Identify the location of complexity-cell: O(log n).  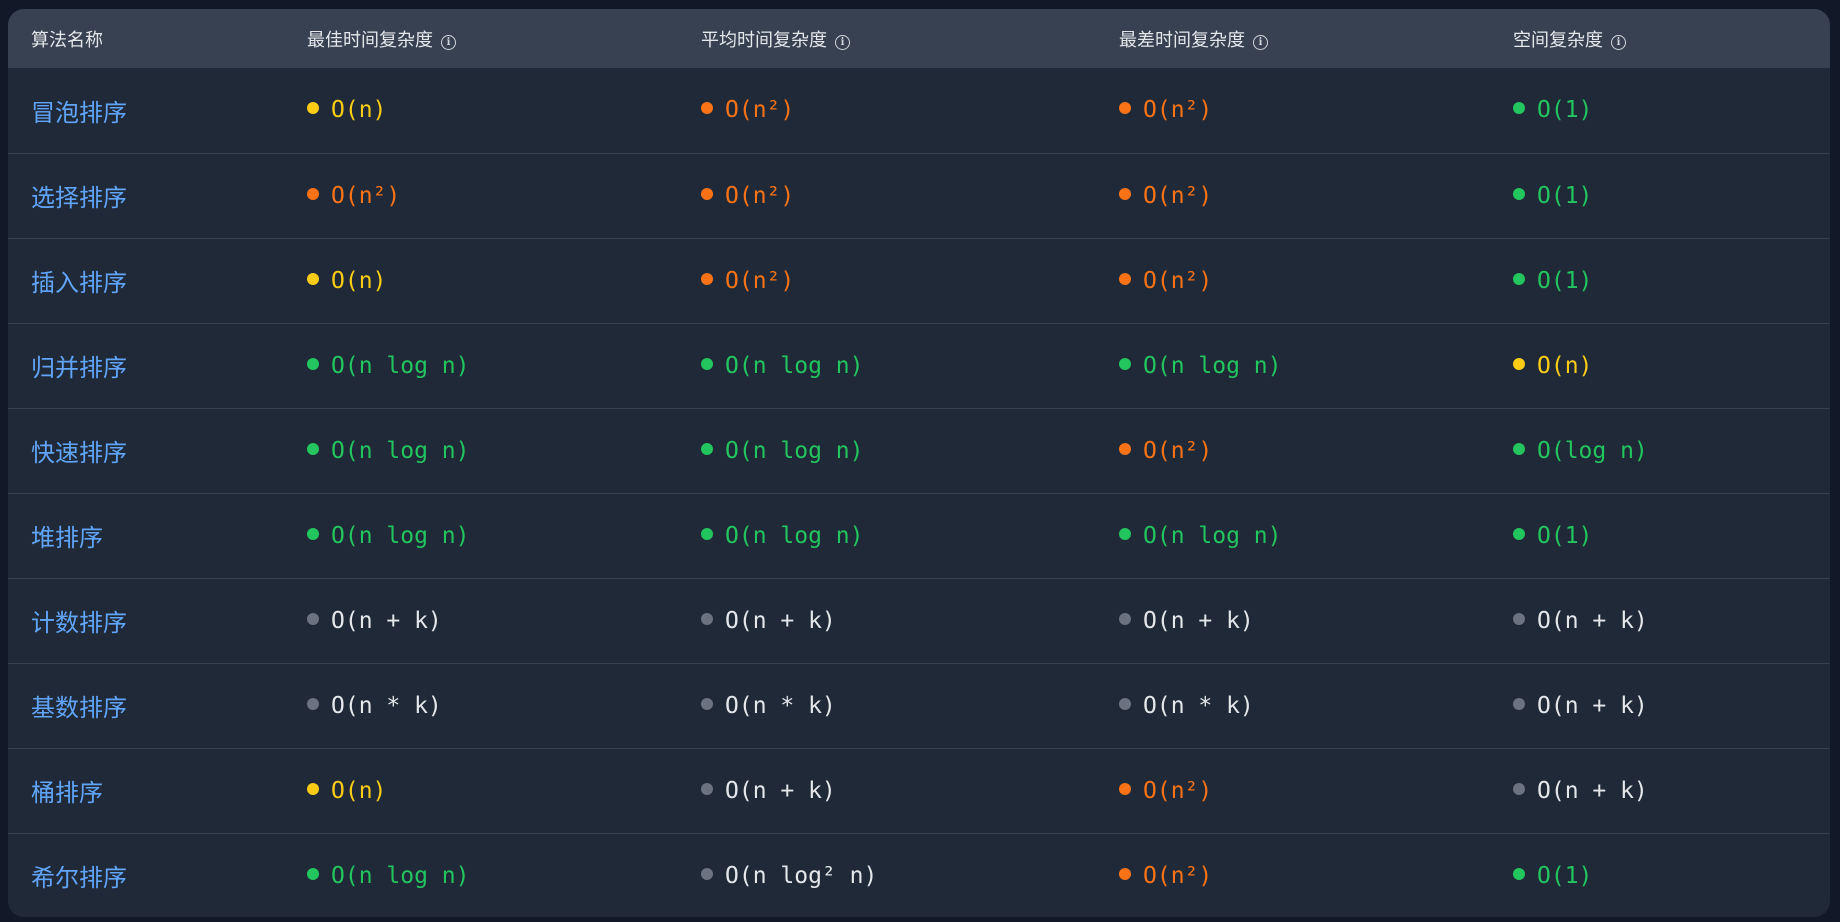
(1660, 450).